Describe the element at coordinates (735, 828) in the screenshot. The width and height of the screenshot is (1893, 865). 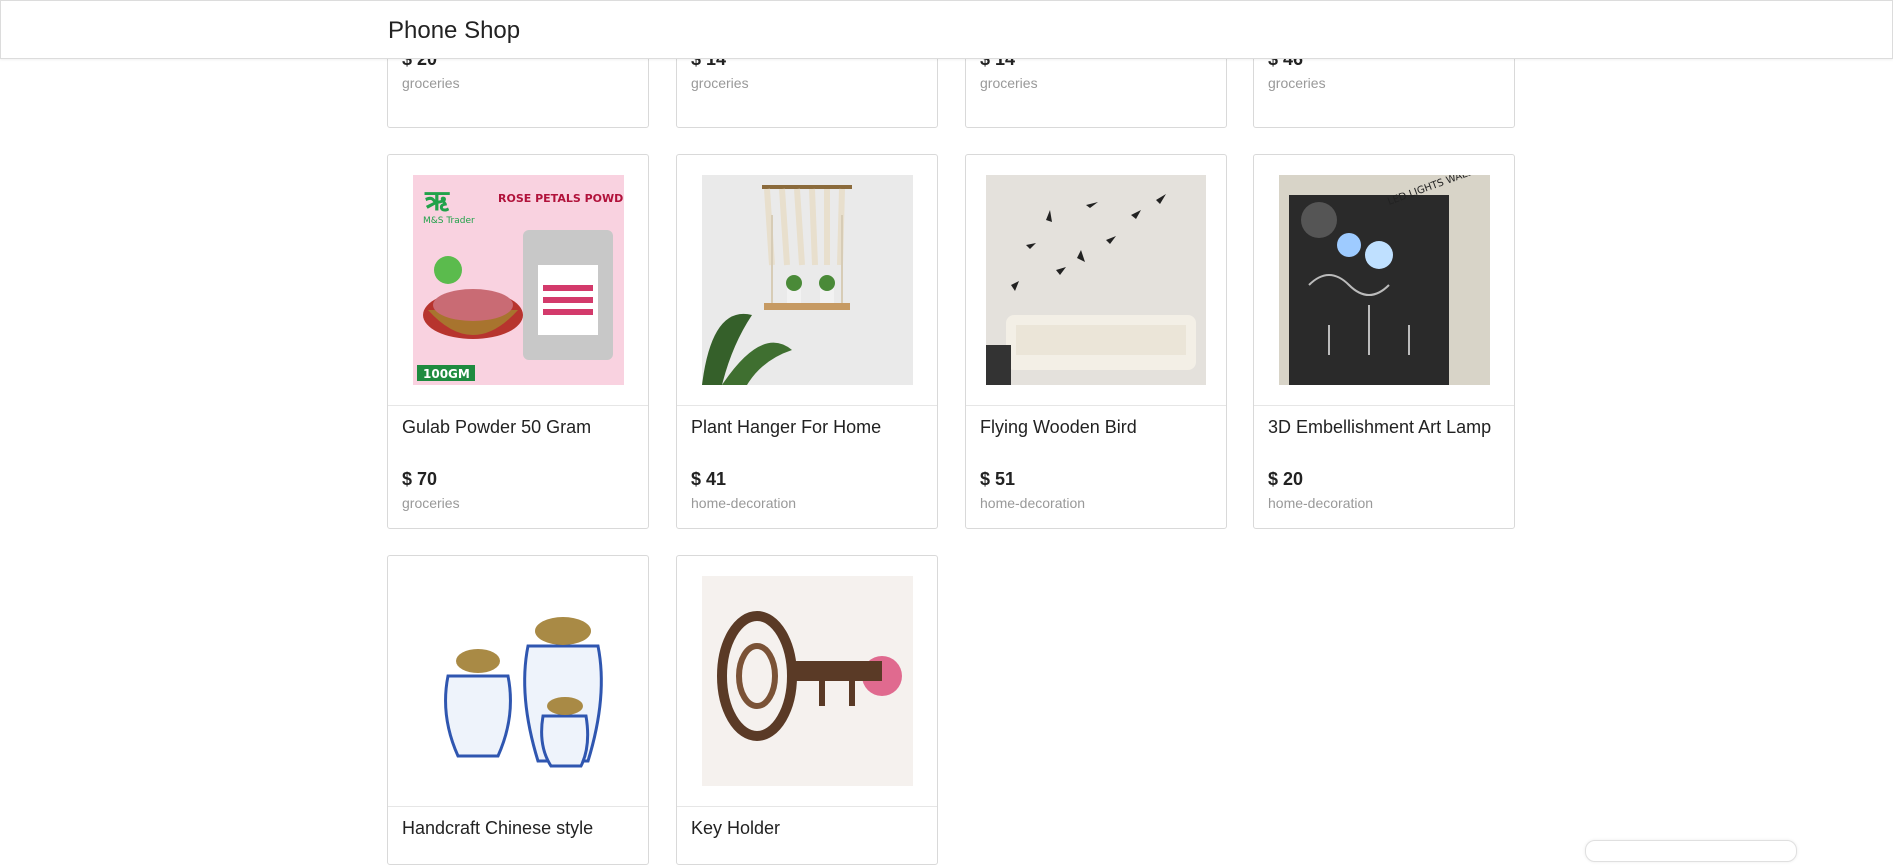
I see `product-name: Key Holder` at that location.